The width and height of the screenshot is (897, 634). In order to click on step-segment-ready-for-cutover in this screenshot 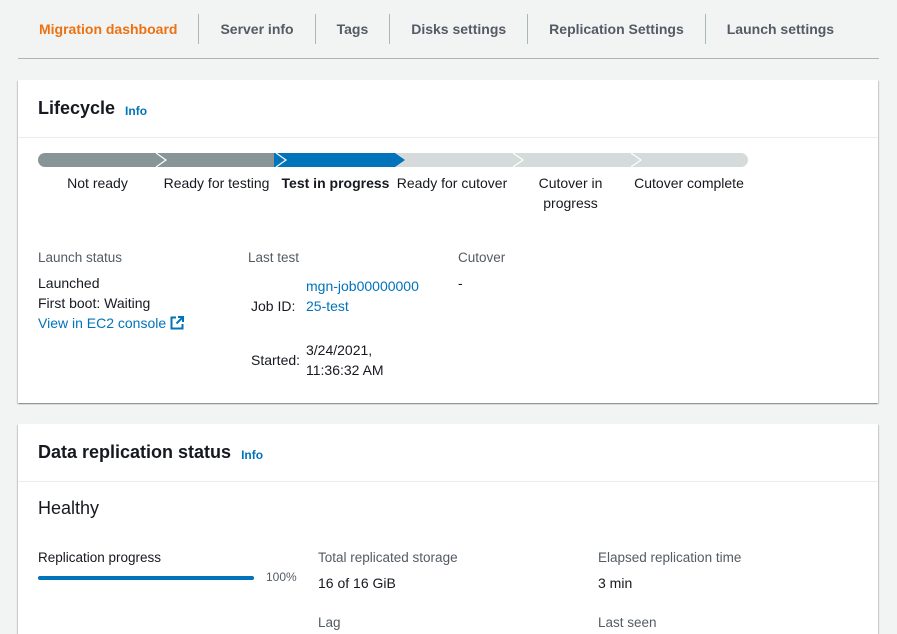, I will do `click(454, 160)`.